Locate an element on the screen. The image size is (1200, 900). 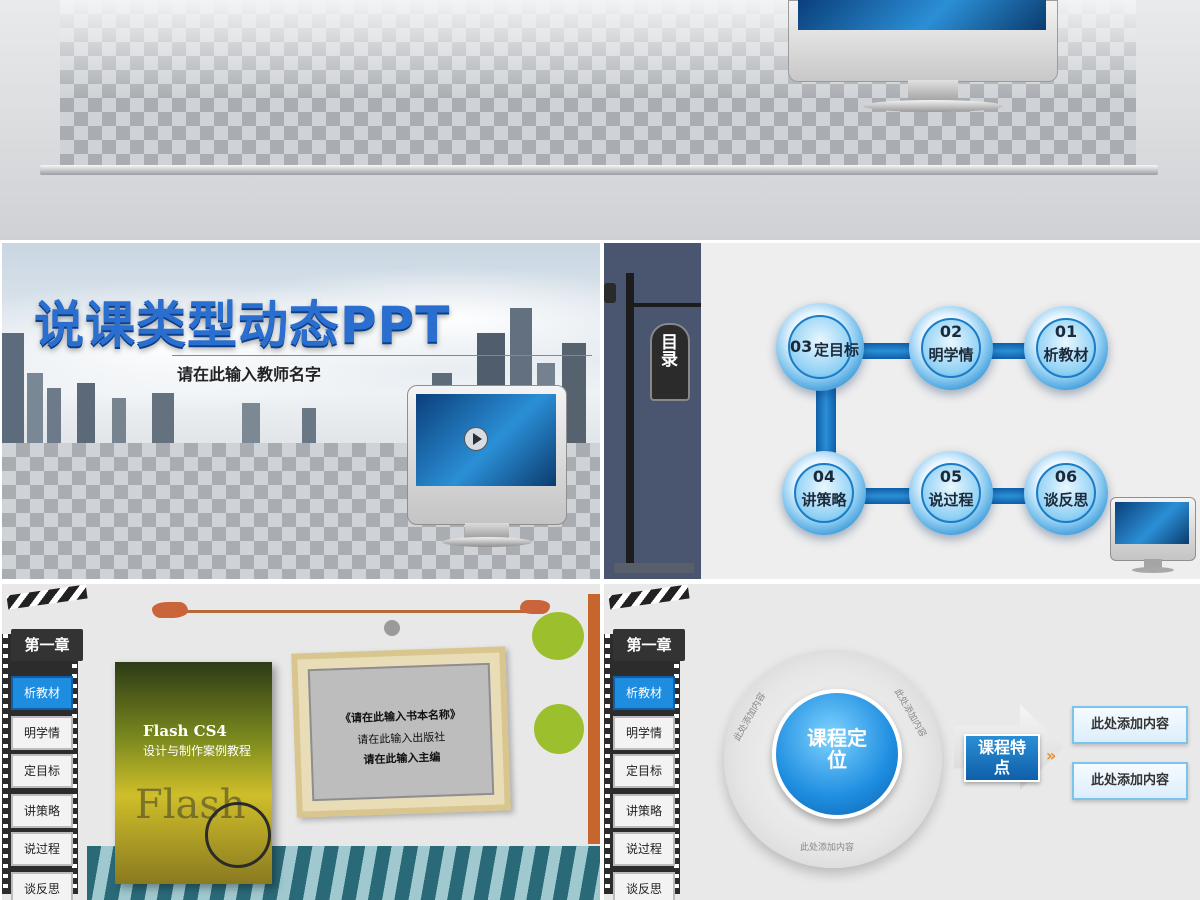
center-circle: 课程定位 is located at coordinates (837, 754).